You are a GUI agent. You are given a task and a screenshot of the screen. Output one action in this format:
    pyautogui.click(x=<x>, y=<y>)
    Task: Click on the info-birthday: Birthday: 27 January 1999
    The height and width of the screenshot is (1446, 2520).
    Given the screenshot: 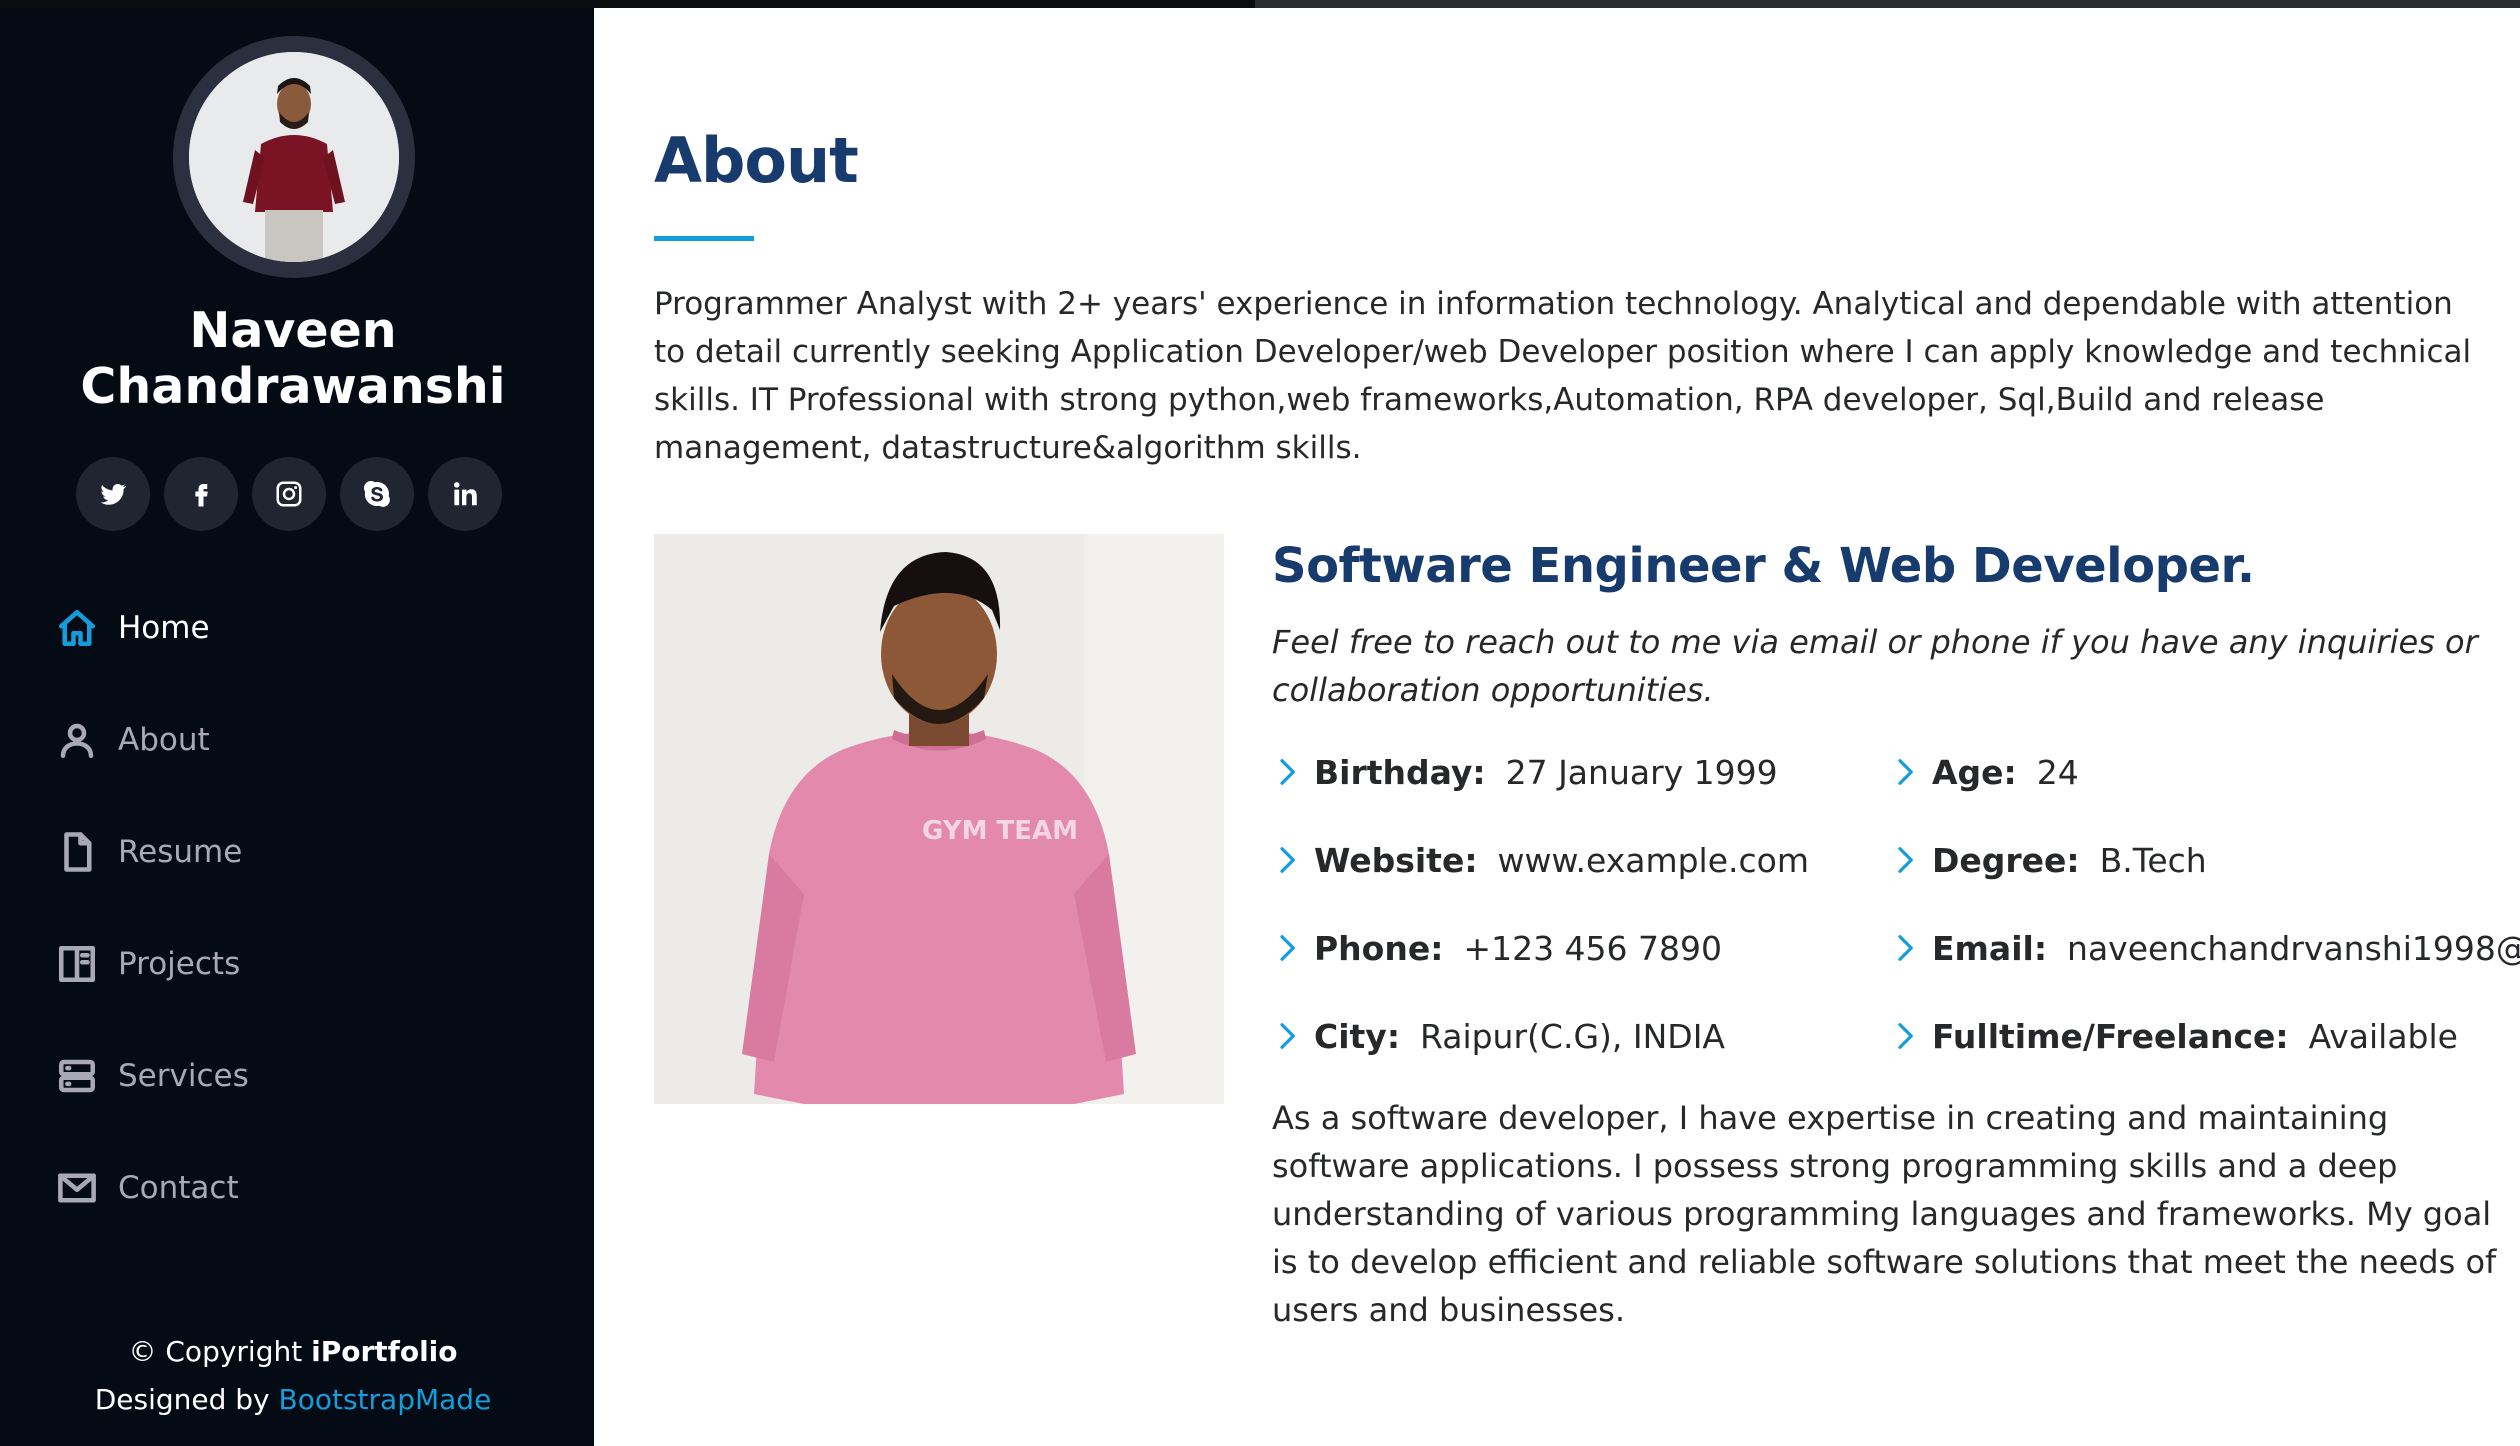 What is the action you would take?
    pyautogui.click(x=1525, y=772)
    